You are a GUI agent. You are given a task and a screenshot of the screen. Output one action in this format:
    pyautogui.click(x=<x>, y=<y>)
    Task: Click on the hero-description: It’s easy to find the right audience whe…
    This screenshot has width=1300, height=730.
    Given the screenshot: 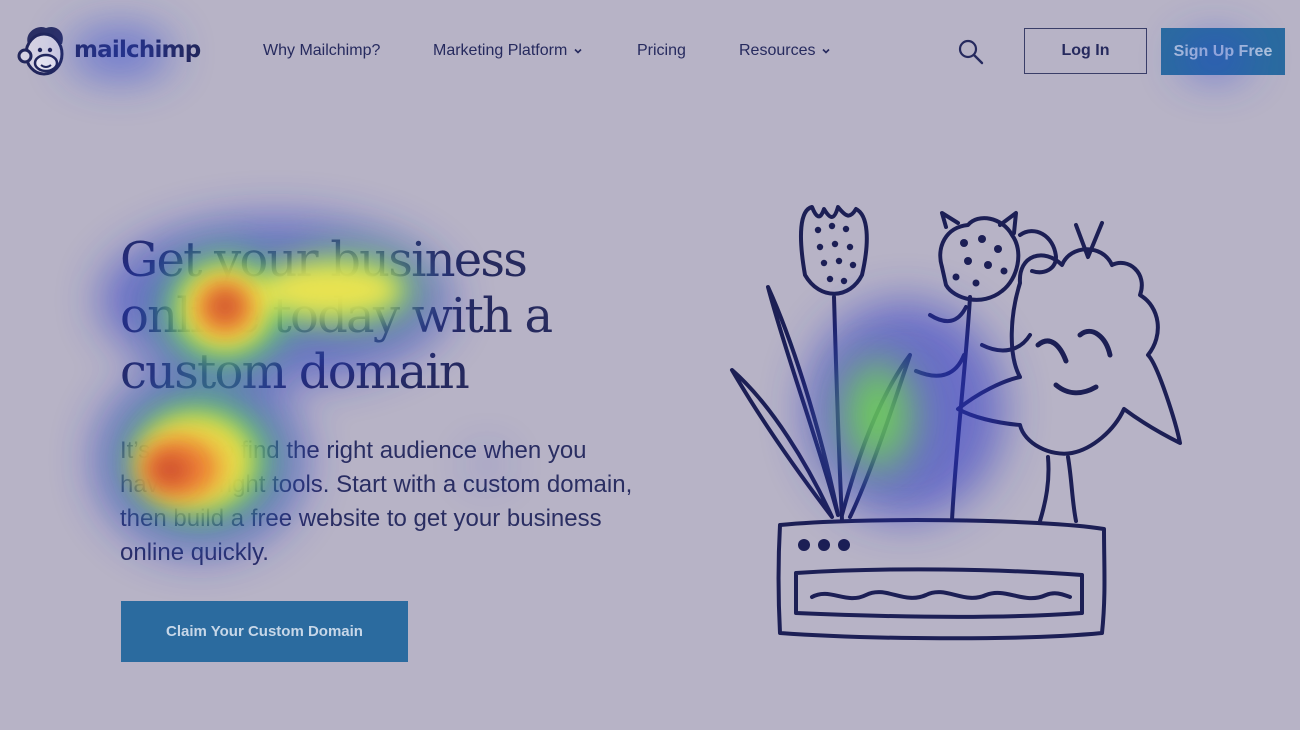 What is the action you would take?
    pyautogui.click(x=376, y=501)
    